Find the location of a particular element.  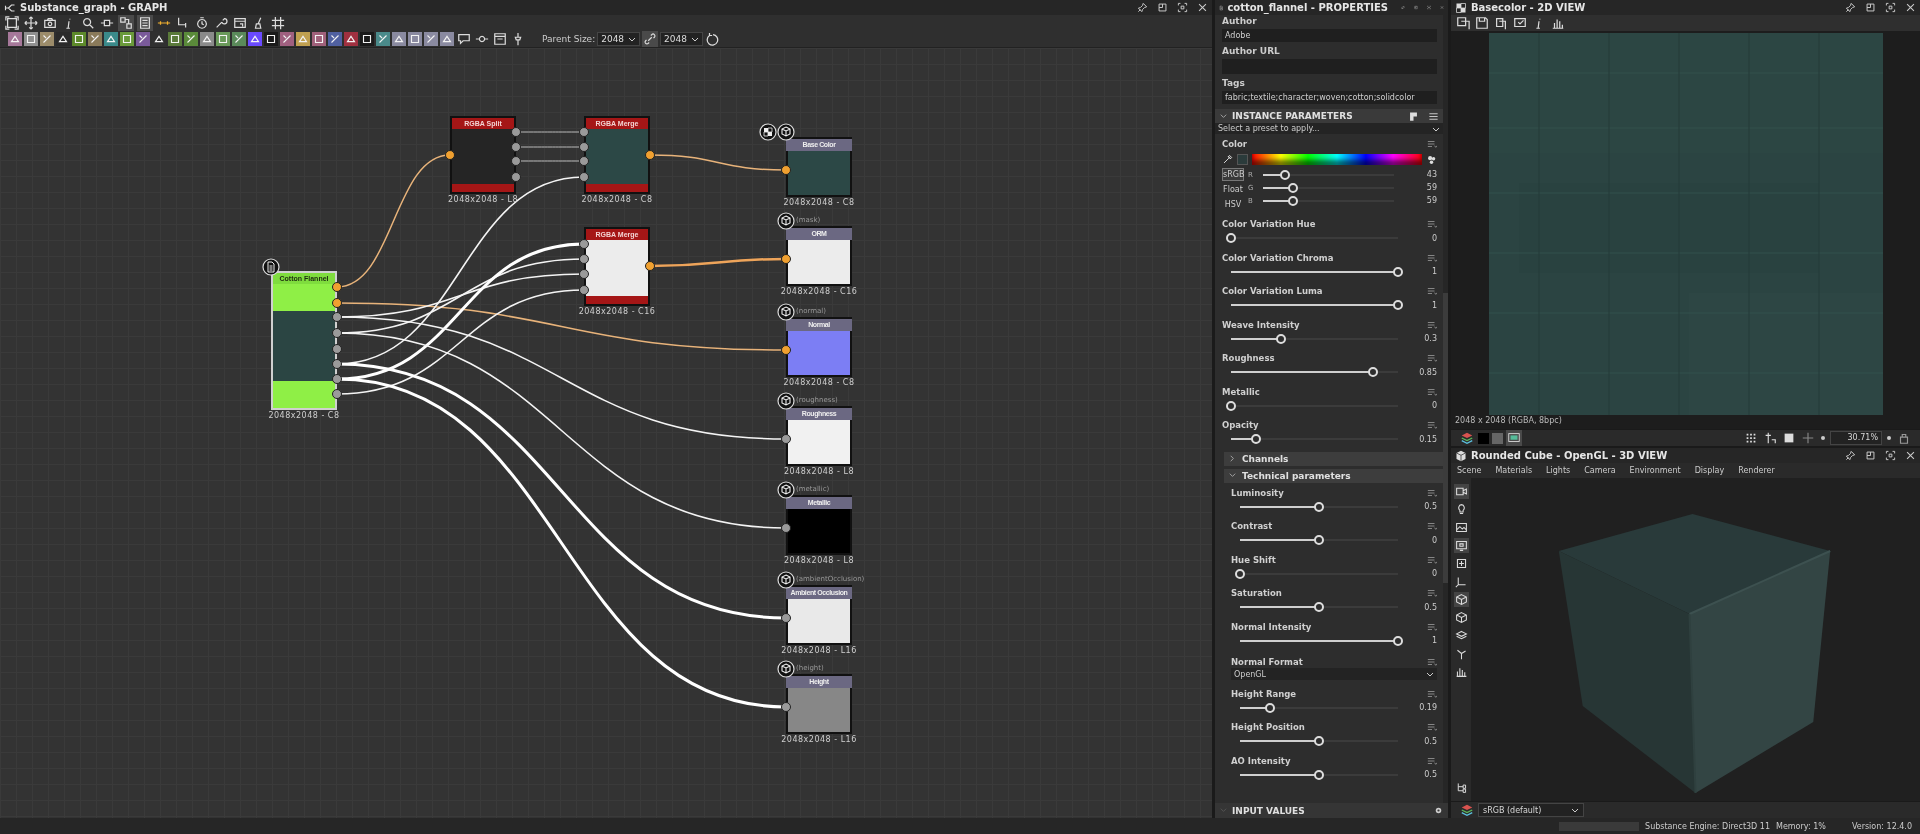

parameter-label: Hue Shift is located at coordinates (1253, 559).